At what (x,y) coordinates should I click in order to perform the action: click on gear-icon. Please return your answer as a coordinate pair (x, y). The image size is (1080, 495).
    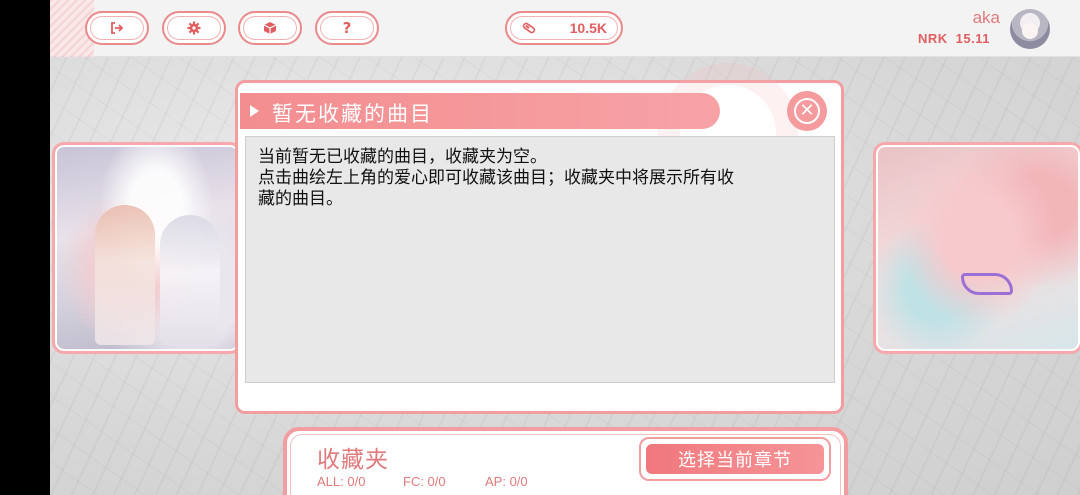
    Looking at the image, I should click on (194, 28).